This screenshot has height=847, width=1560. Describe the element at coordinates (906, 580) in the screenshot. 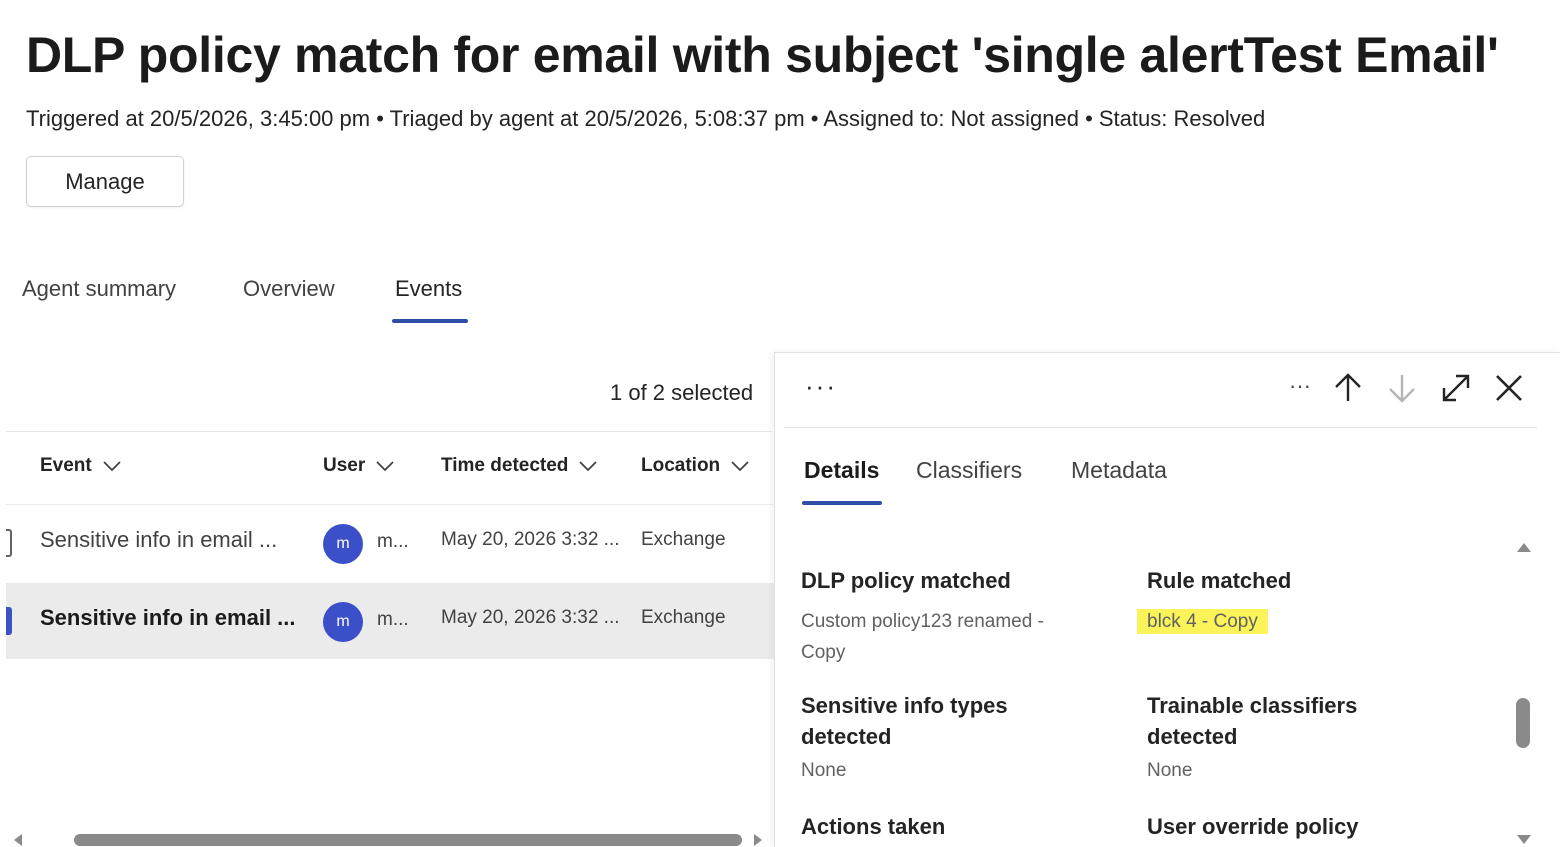

I see `dlp-policy-matched-label: DLP policy matched` at that location.